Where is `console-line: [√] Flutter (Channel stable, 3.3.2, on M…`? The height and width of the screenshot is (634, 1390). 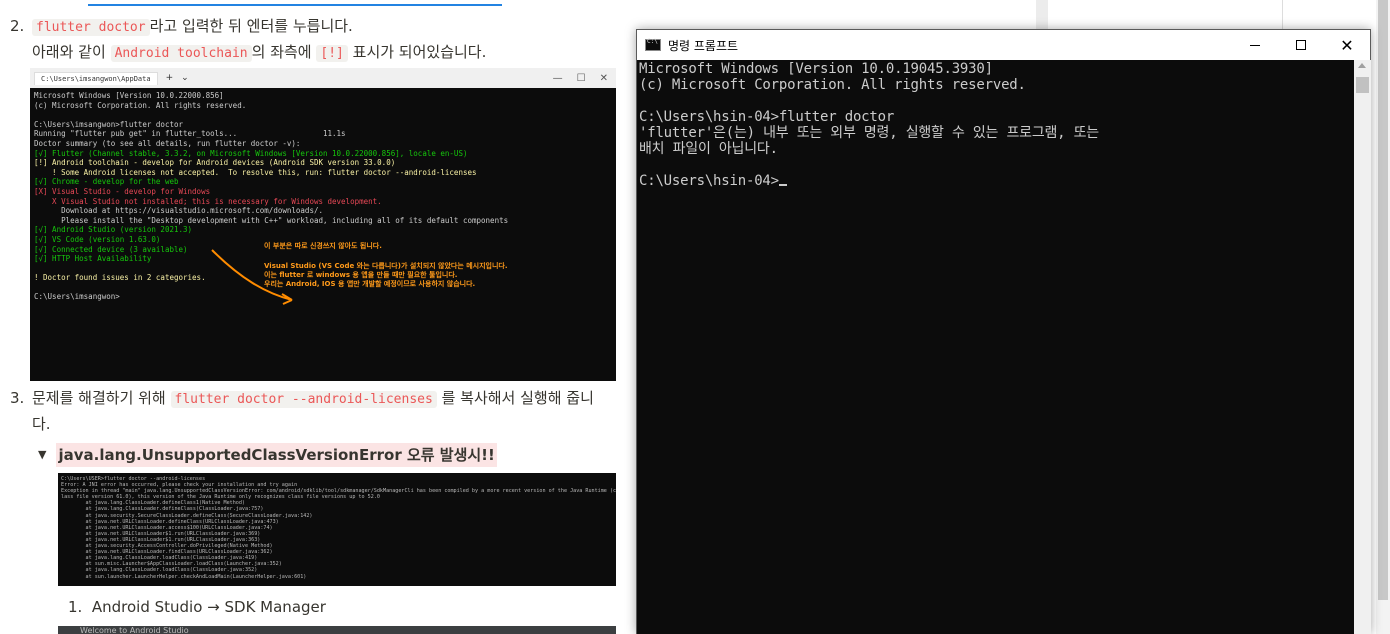 console-line: [√] Flutter (Channel stable, 3.3.2, on M… is located at coordinates (251, 153).